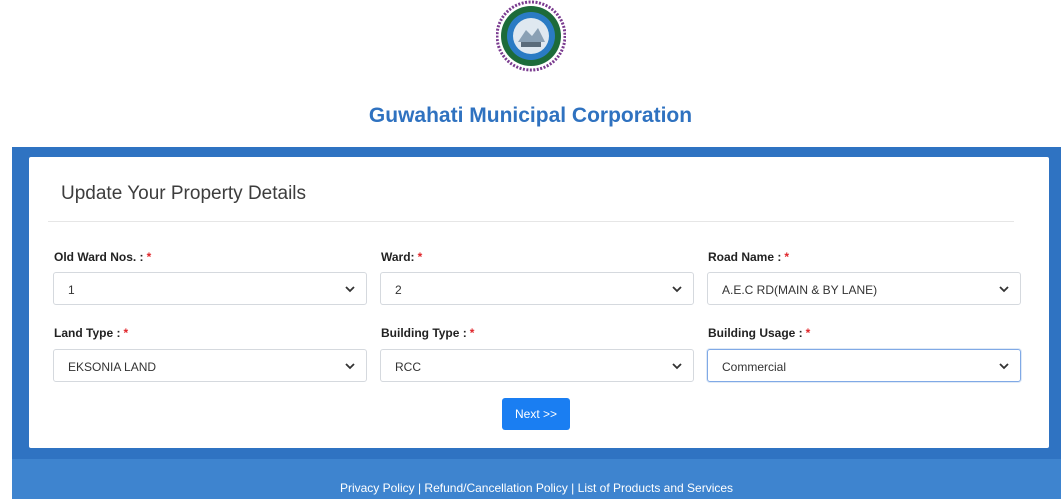 The height and width of the screenshot is (499, 1061). Describe the element at coordinates (377, 488) in the screenshot. I see `privacy-policy-link: Privacy Policy` at that location.